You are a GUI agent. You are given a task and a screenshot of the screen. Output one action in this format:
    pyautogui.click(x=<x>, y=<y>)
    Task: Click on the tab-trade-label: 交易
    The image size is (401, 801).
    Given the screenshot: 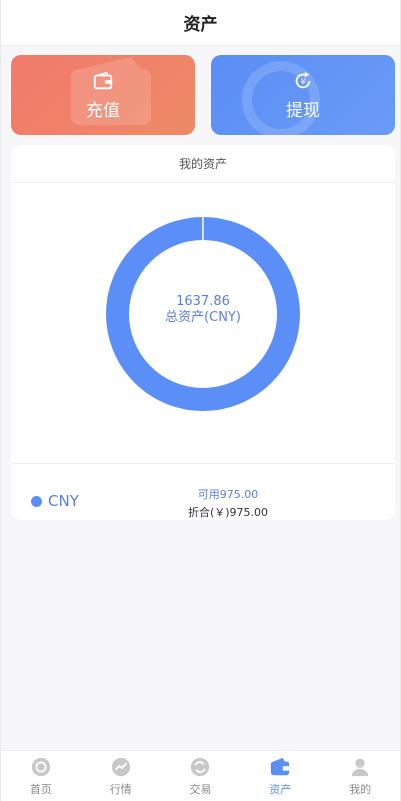 What is the action you would take?
    pyautogui.click(x=200, y=789)
    